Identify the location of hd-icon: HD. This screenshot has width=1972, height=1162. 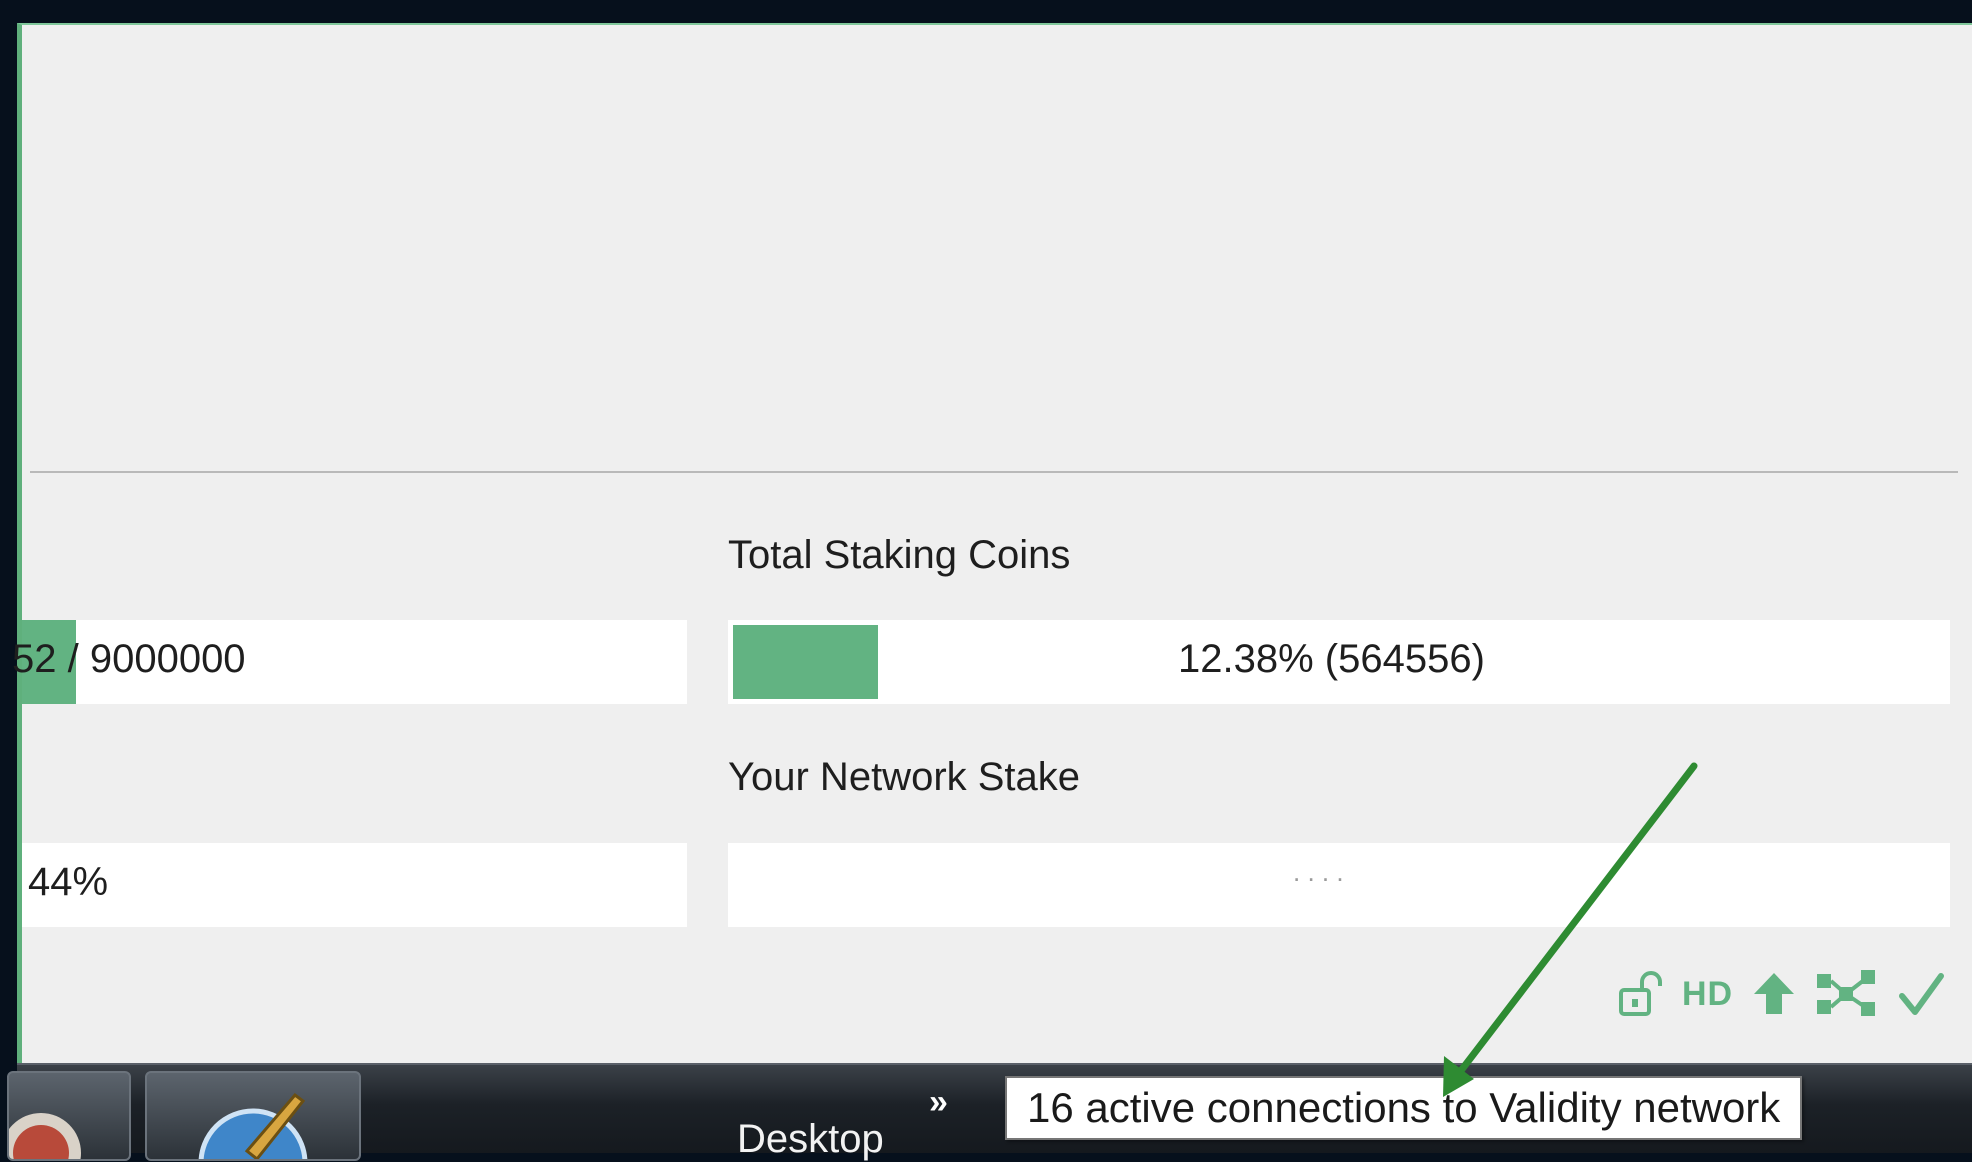
(1707, 994).